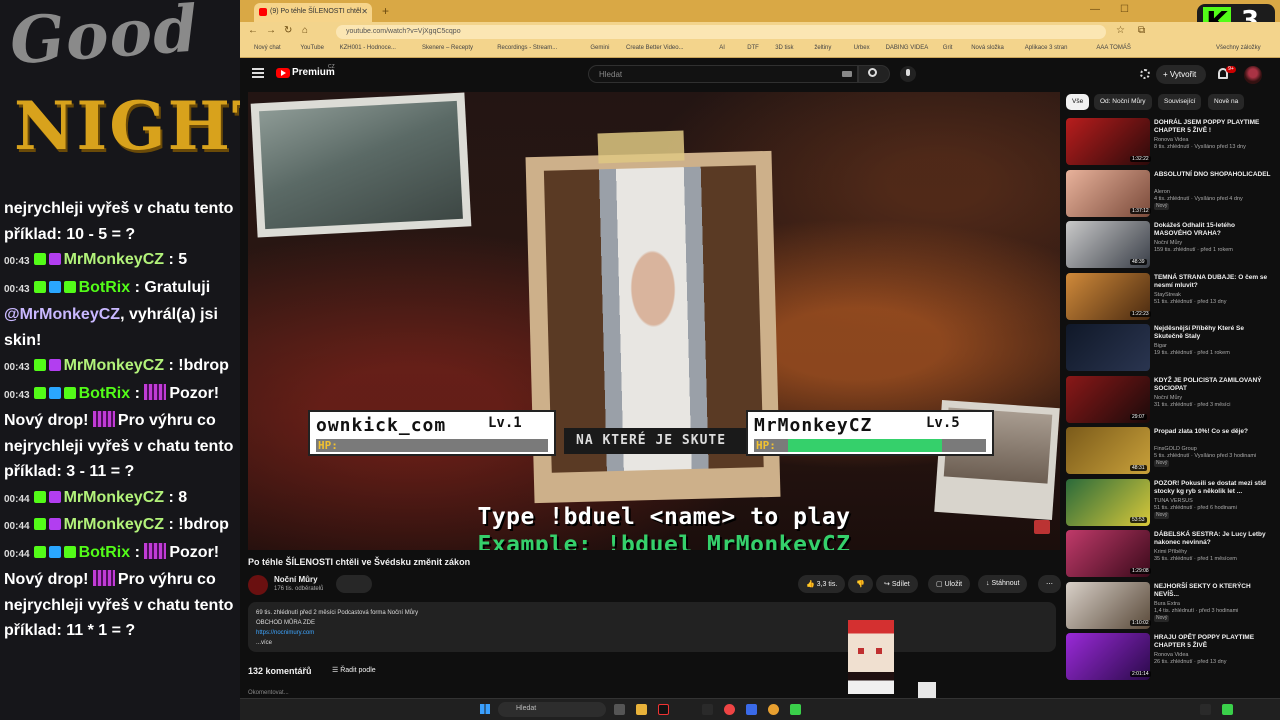  Describe the element at coordinates (1108, 347) in the screenshot. I see `video-thumbnail` at that location.